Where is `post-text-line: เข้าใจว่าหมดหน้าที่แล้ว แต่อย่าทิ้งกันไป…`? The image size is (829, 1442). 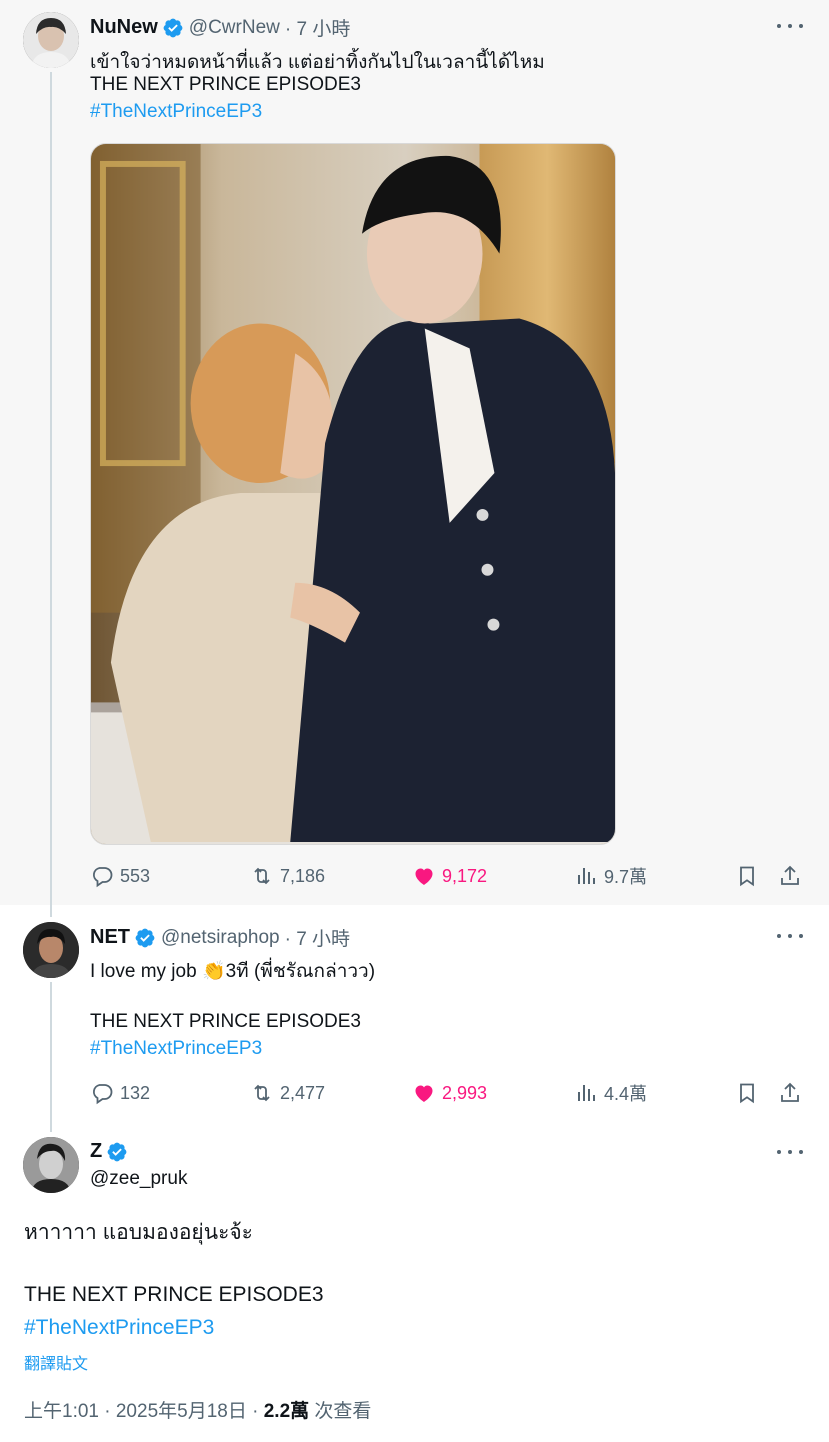 post-text-line: เข้าใจว่าหมดหน้าที่แล้ว แต่อย่าทิ้งกันไป… is located at coordinates (317, 62).